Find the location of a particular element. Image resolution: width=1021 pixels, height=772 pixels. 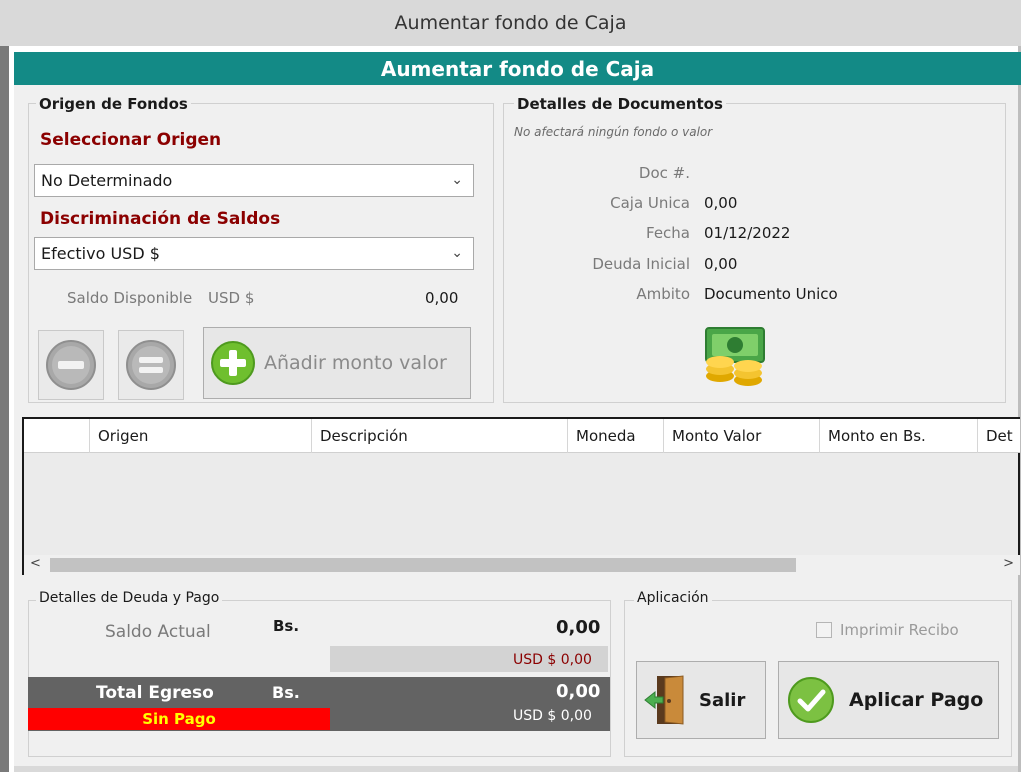

window-left-edge is located at coordinates (4, 409).